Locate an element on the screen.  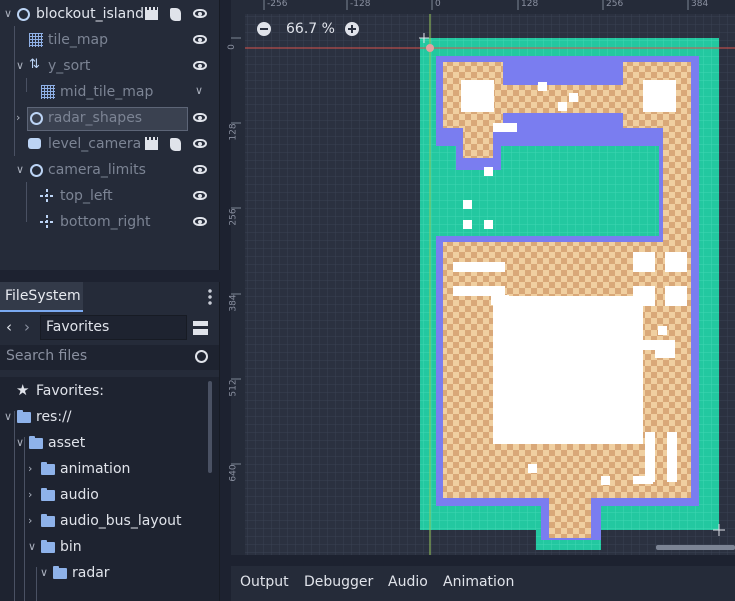
node2d-icon is located at coordinates (36, 170).